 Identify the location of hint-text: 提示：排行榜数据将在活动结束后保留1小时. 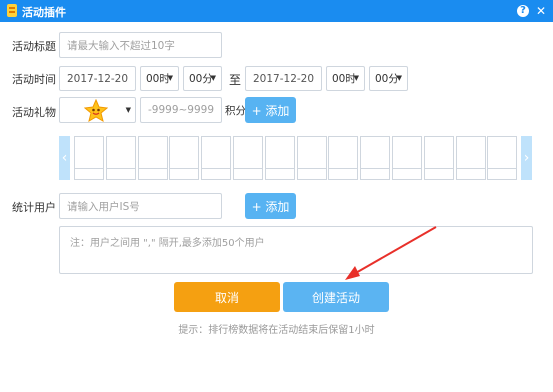
(276, 330).